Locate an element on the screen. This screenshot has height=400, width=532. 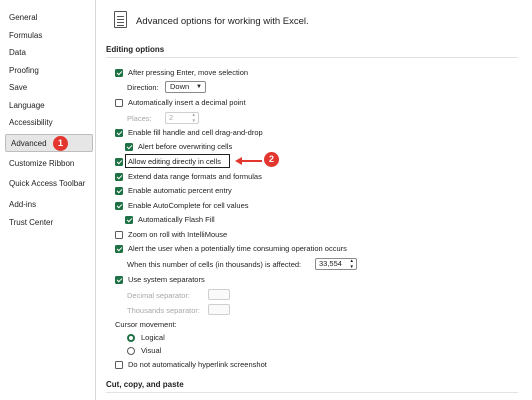
section-title-editing-options: Editing options is located at coordinates (135, 49).